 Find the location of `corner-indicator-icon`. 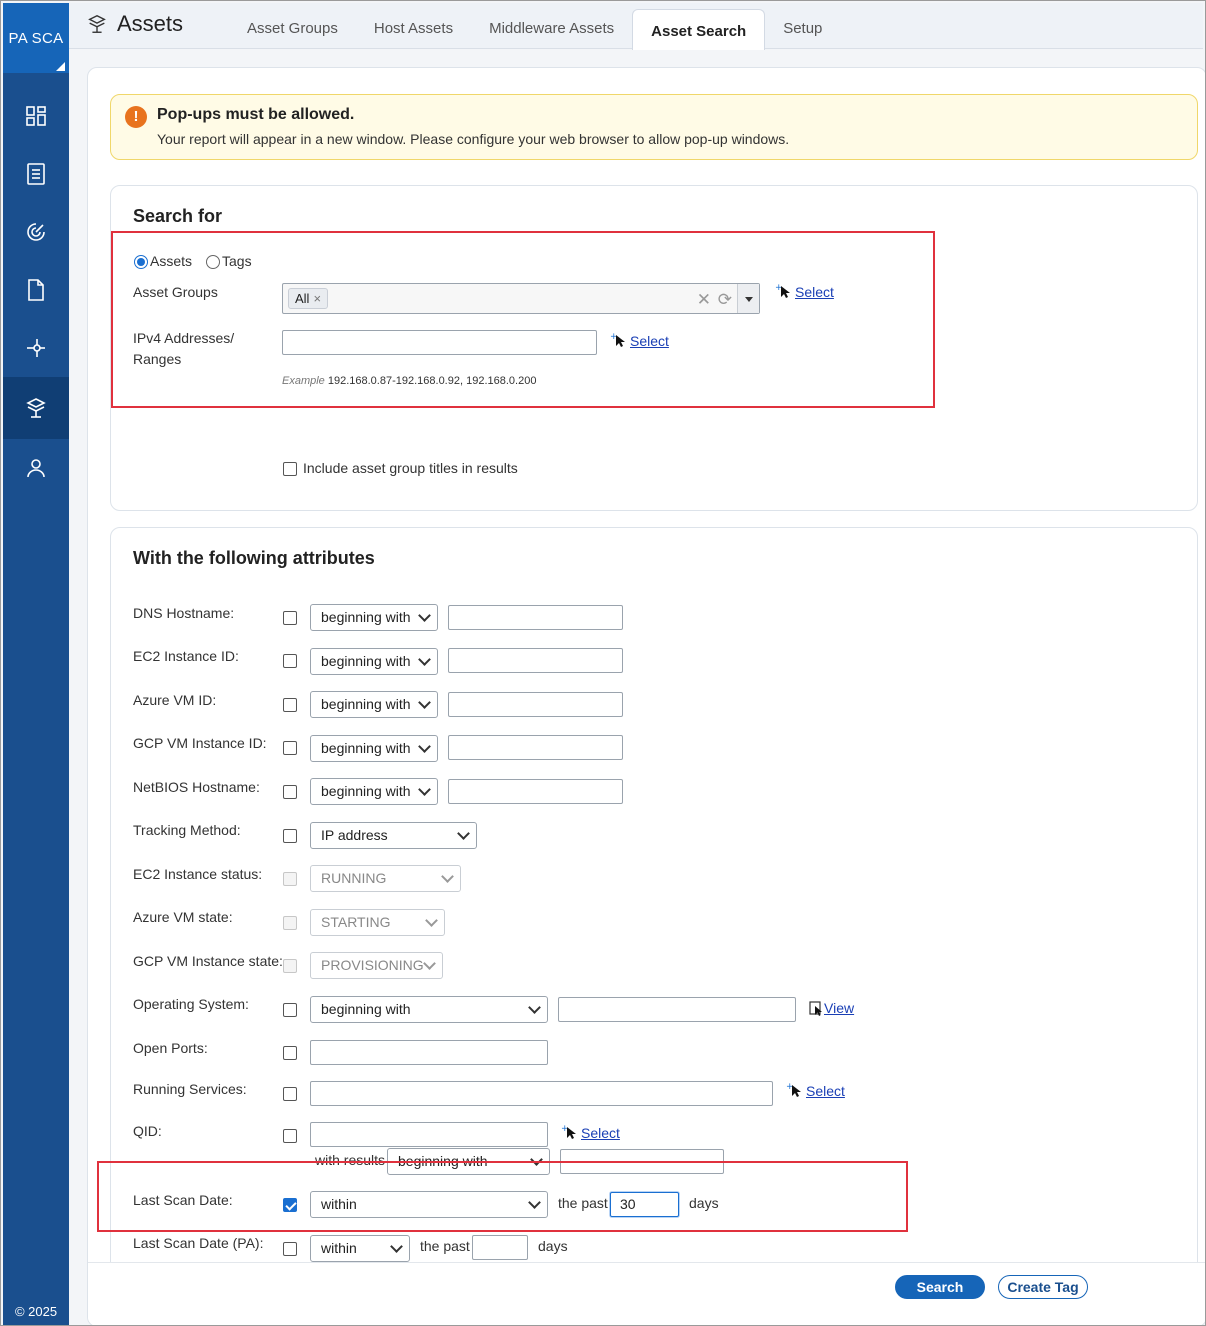

corner-indicator-icon is located at coordinates (60, 66).